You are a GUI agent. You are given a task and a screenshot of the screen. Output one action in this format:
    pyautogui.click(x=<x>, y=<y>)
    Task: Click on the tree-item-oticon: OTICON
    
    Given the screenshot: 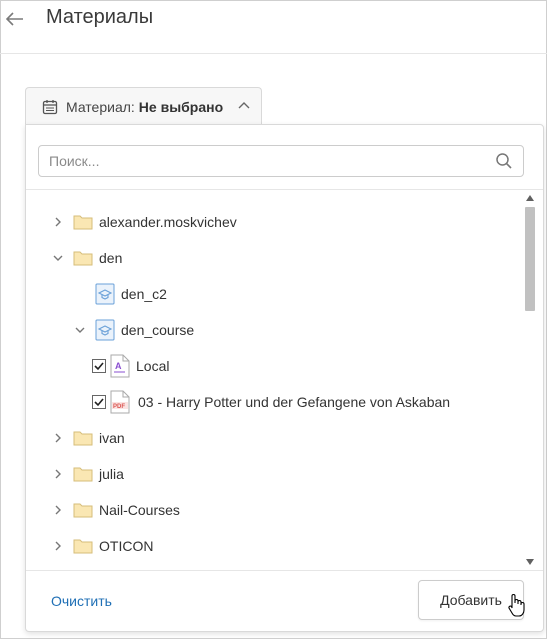 What is the action you would take?
    pyautogui.click(x=102, y=546)
    